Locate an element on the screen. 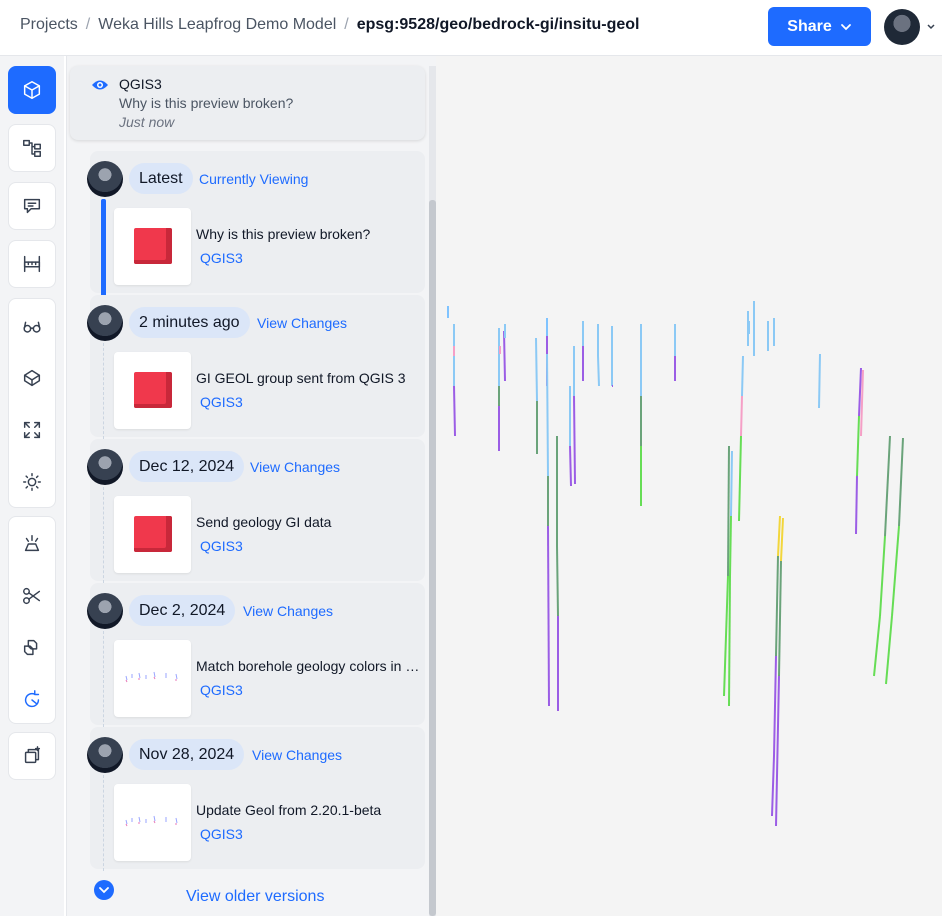  view-mode-button is located at coordinates (32, 325).